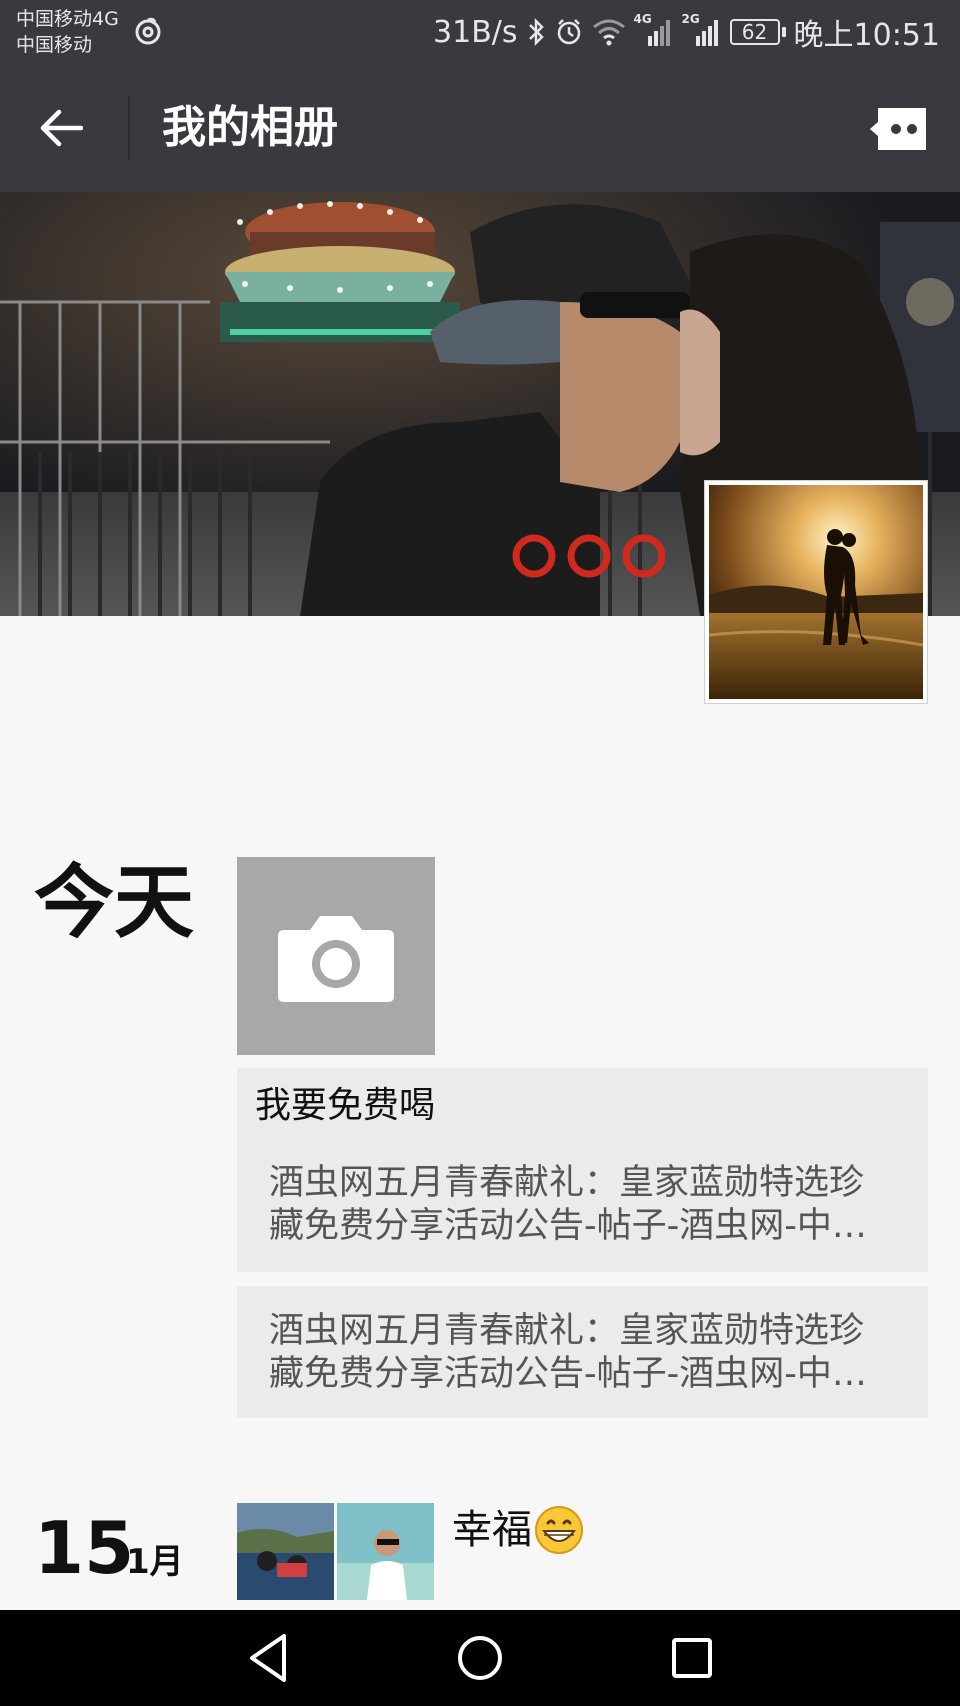 The width and height of the screenshot is (960, 1706). Describe the element at coordinates (480, 128) in the screenshot. I see `app-header: 我的相册` at that location.